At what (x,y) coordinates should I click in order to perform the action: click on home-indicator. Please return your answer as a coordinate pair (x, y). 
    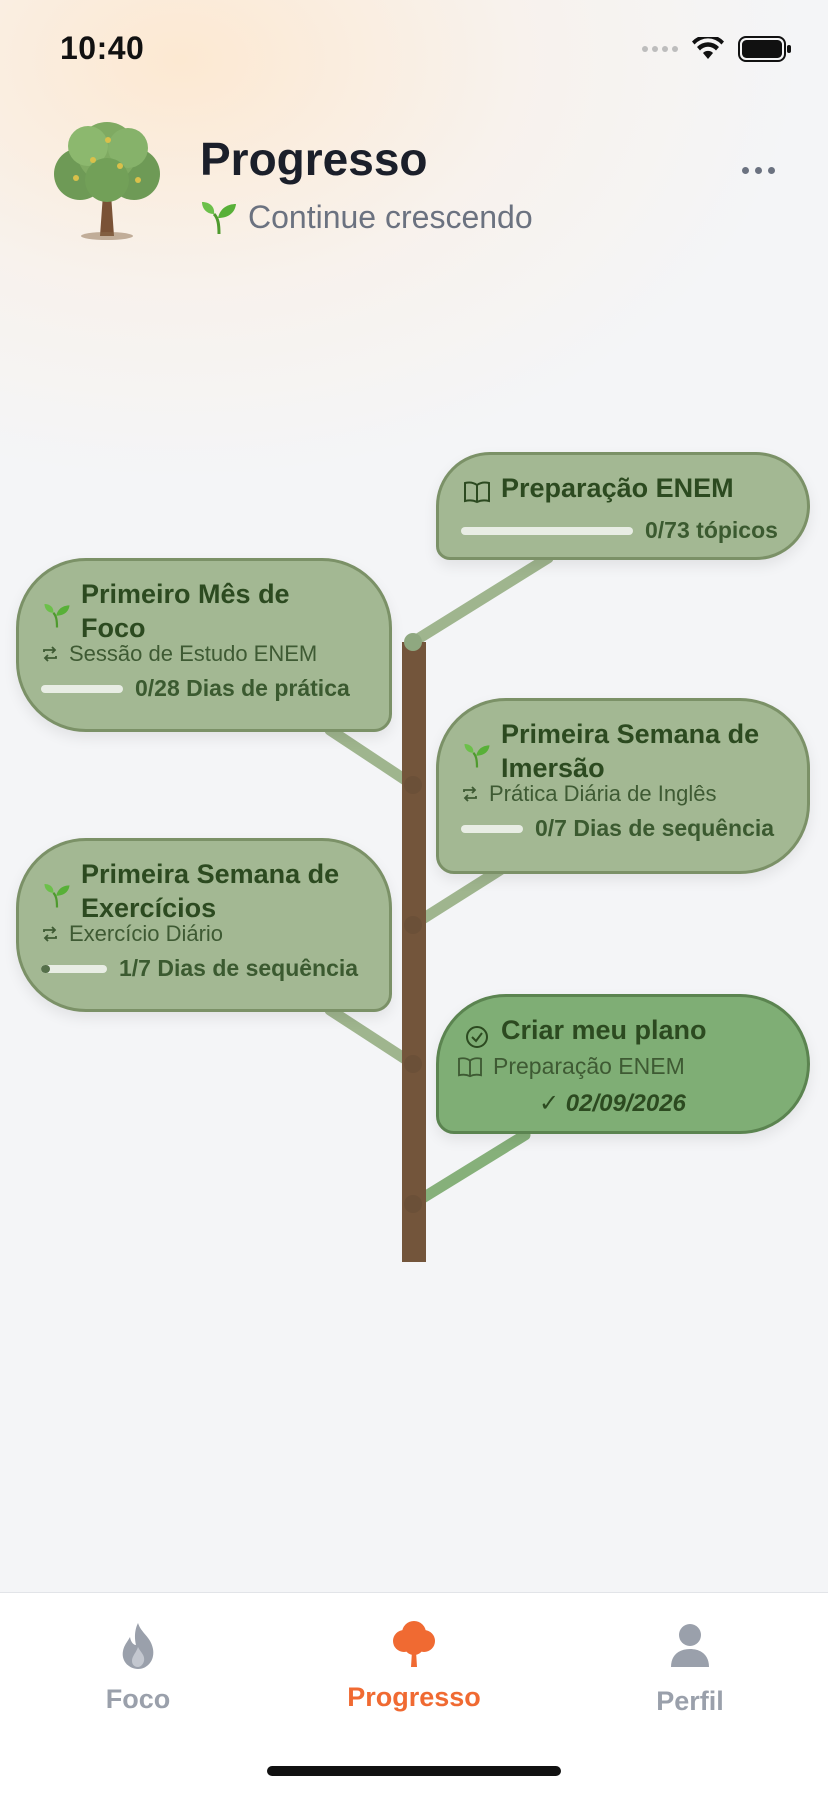
    Looking at the image, I should click on (414, 1771).